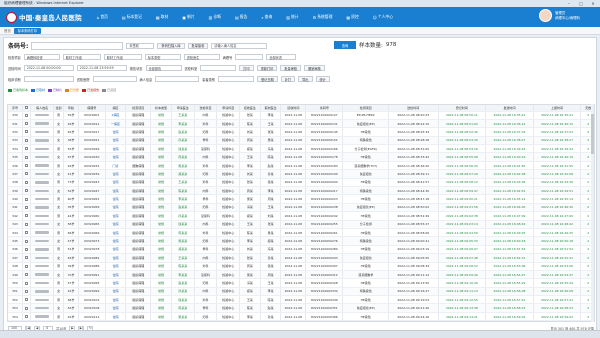 The width and height of the screenshot is (600, 338). I want to click on minimize-button: –, so click(569, 3).